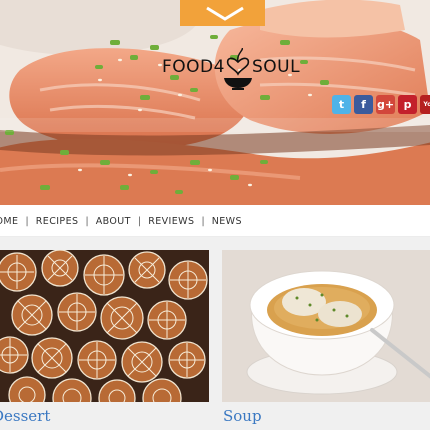  What do you see at coordinates (326, 416) in the screenshot?
I see `card-title-soup: Soup` at bounding box center [326, 416].